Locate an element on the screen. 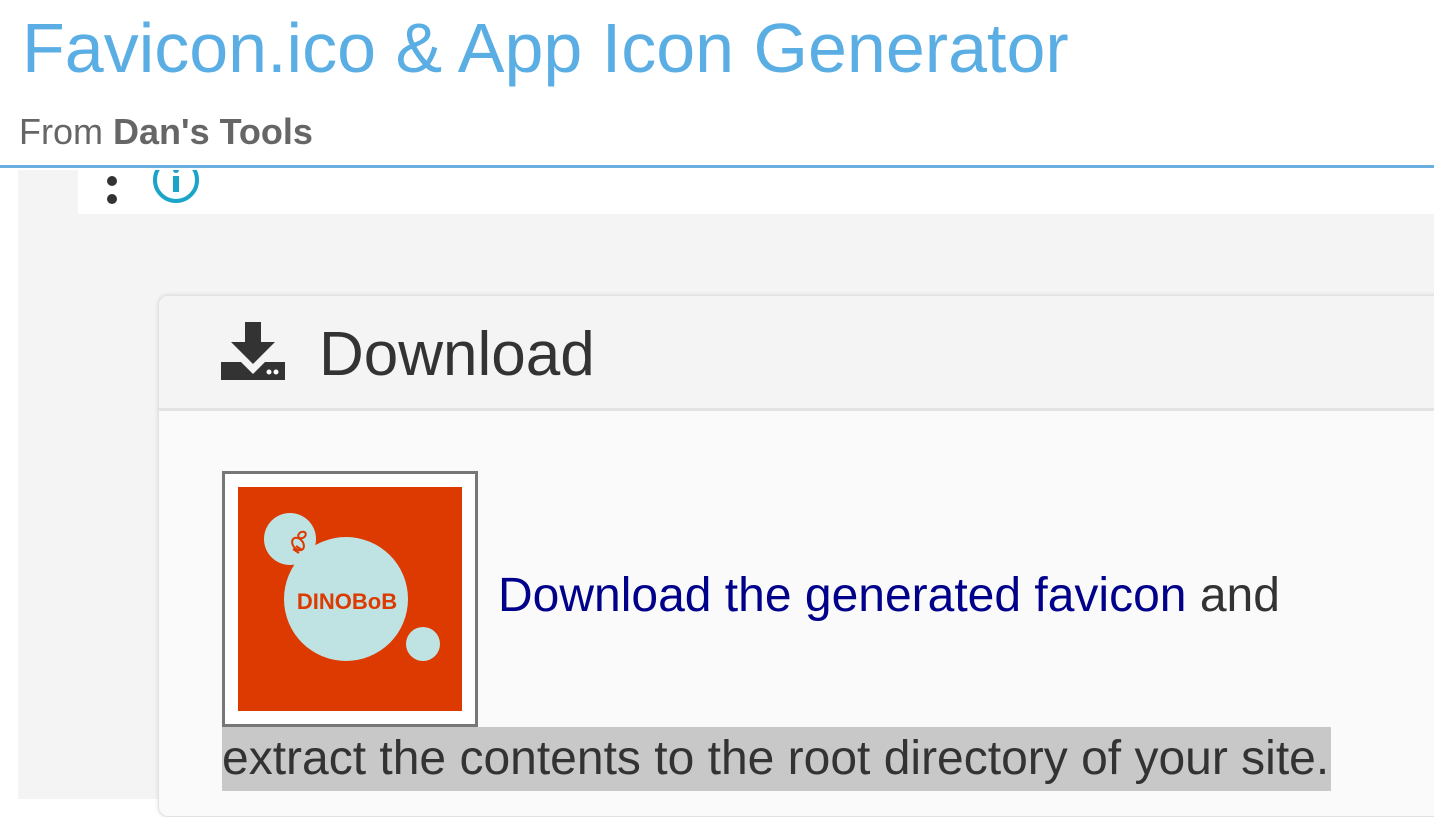  download-instruction-suffix: and is located at coordinates (1233, 595).